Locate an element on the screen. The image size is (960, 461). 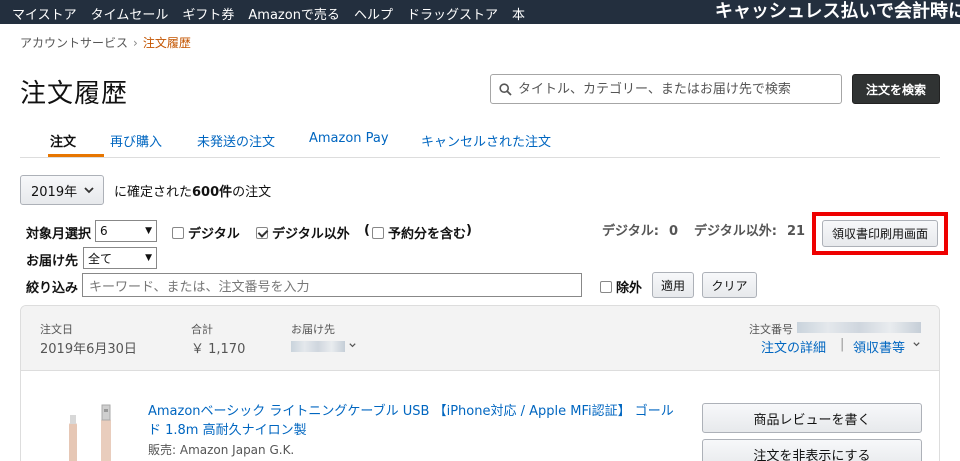
order-count-prefix: に確定された is located at coordinates (153, 192).